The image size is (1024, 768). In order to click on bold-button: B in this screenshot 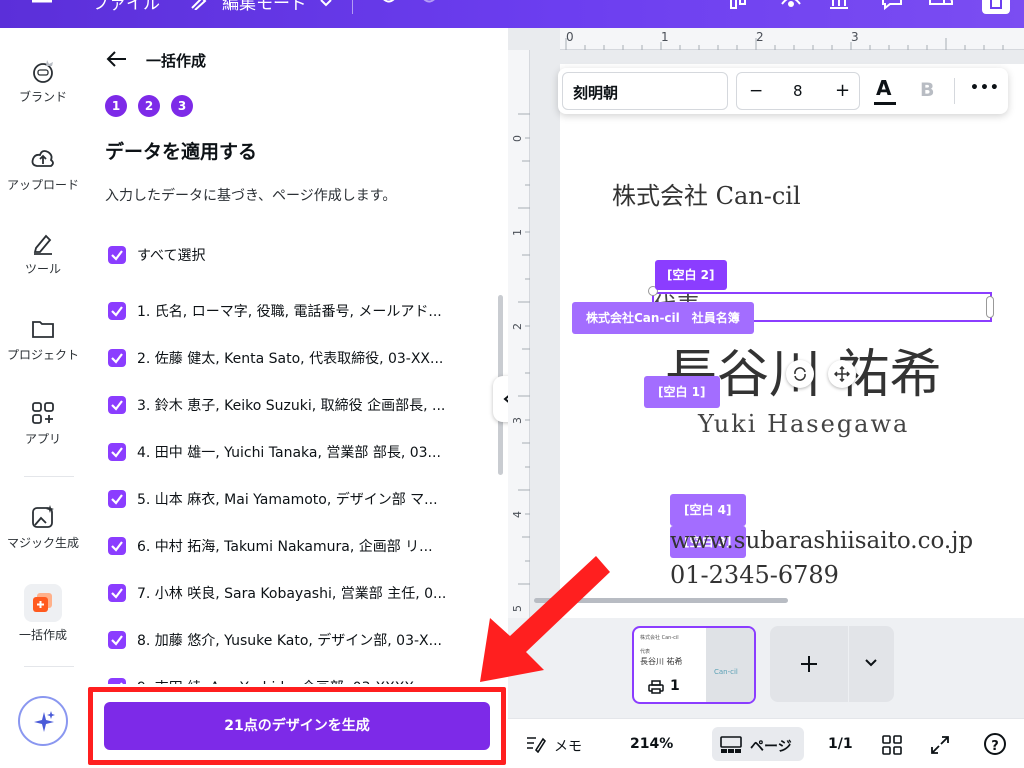, I will do `click(927, 90)`.